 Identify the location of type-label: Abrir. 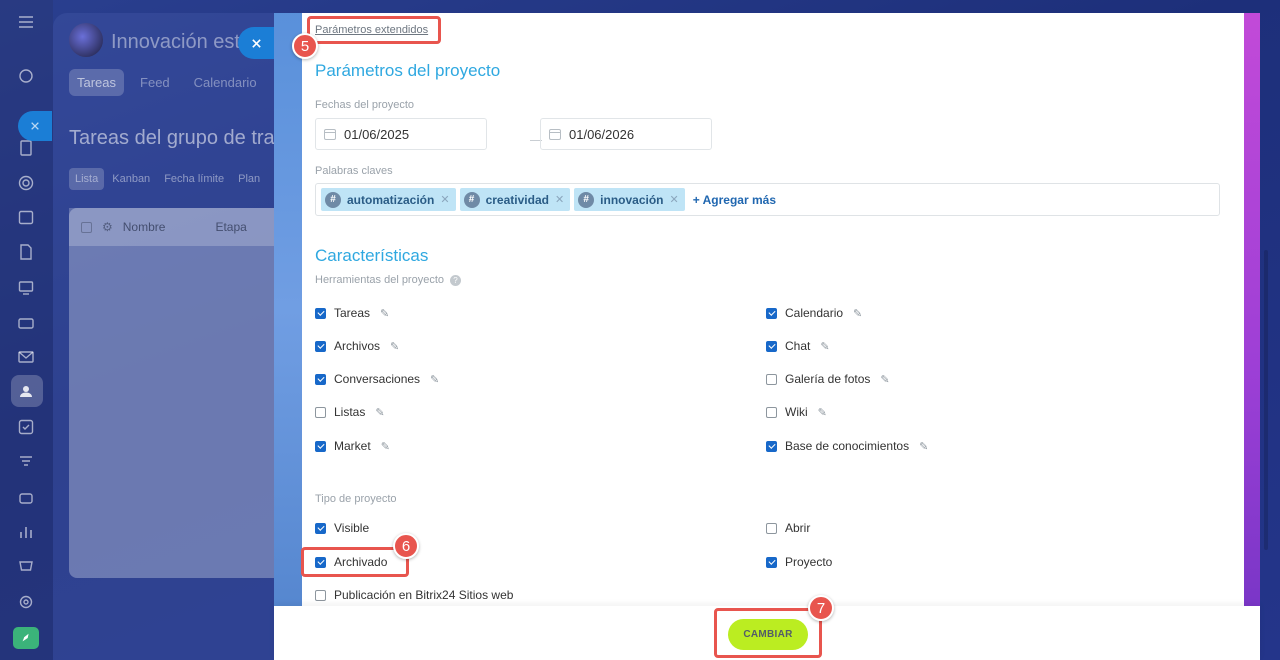
(798, 528).